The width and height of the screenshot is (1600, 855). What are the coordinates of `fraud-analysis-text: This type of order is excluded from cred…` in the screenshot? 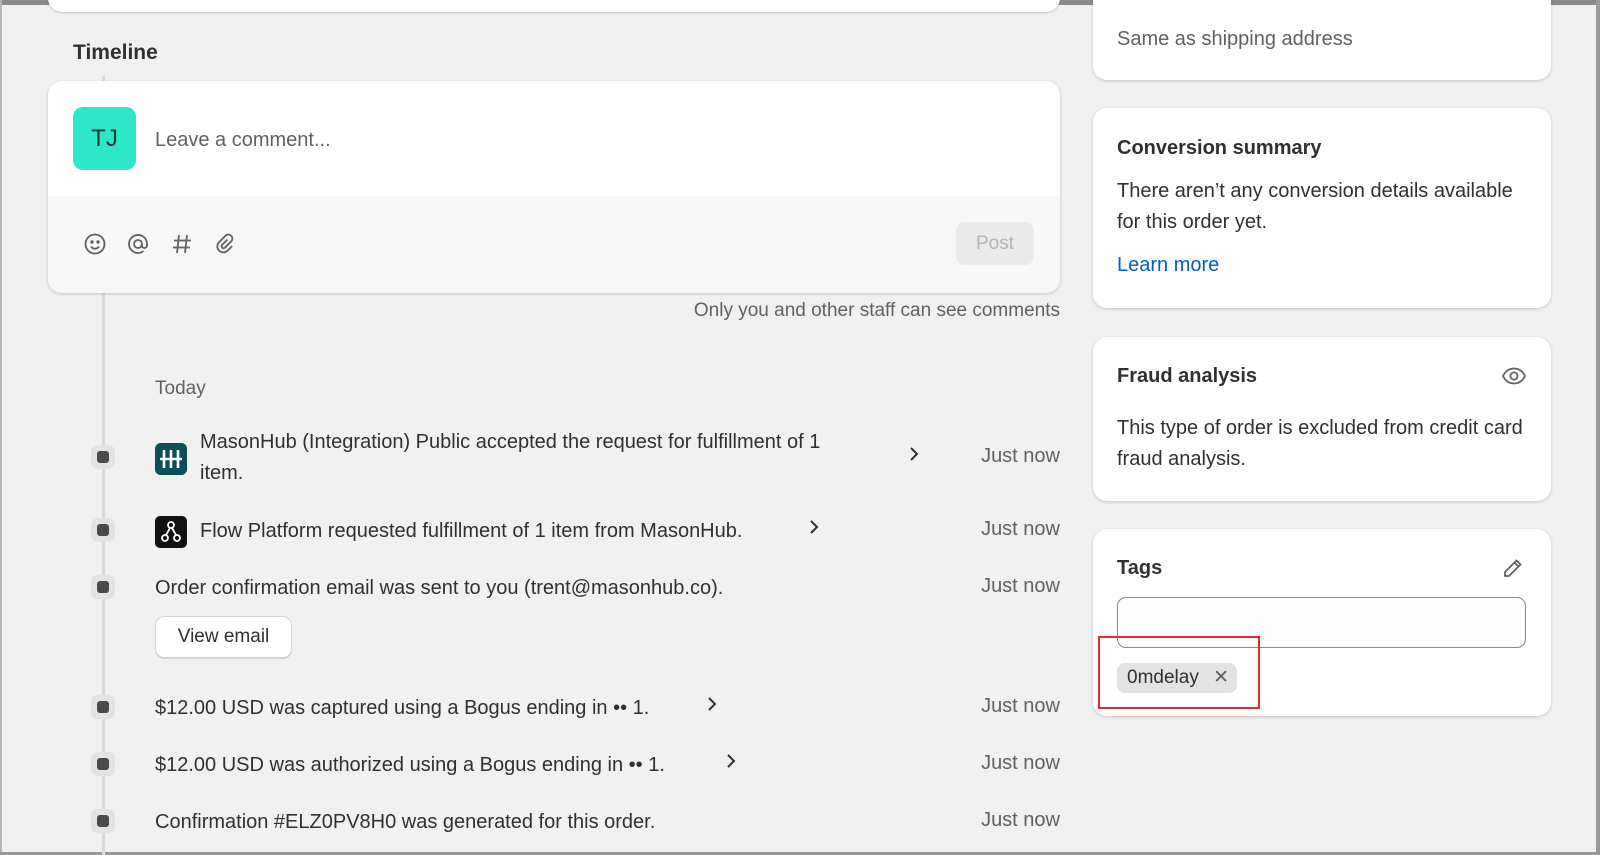 It's located at (1320, 443).